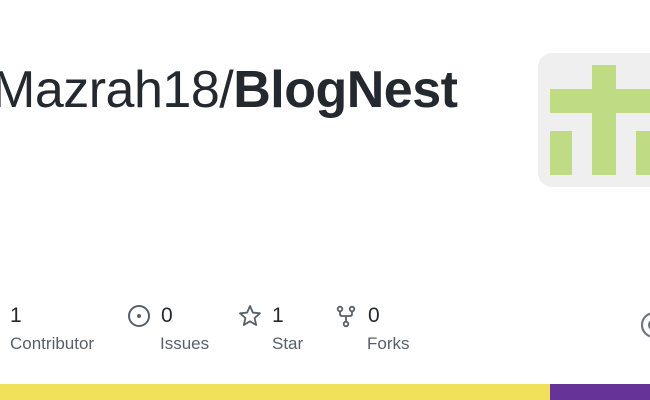 This screenshot has height=400, width=650. What do you see at coordinates (16, 315) in the screenshot?
I see `contributors-count: 1` at bounding box center [16, 315].